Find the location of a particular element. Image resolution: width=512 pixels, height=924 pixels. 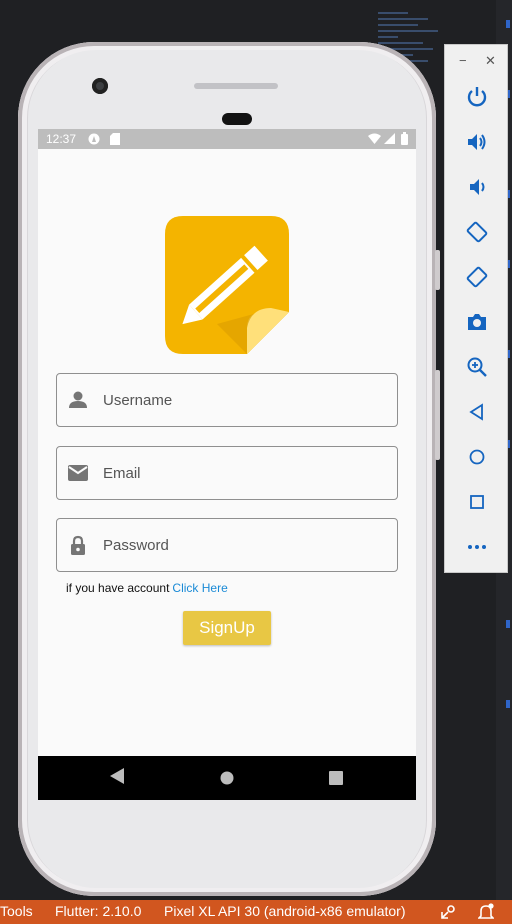

emulator-toolbar: − ✕ is located at coordinates (476, 308).